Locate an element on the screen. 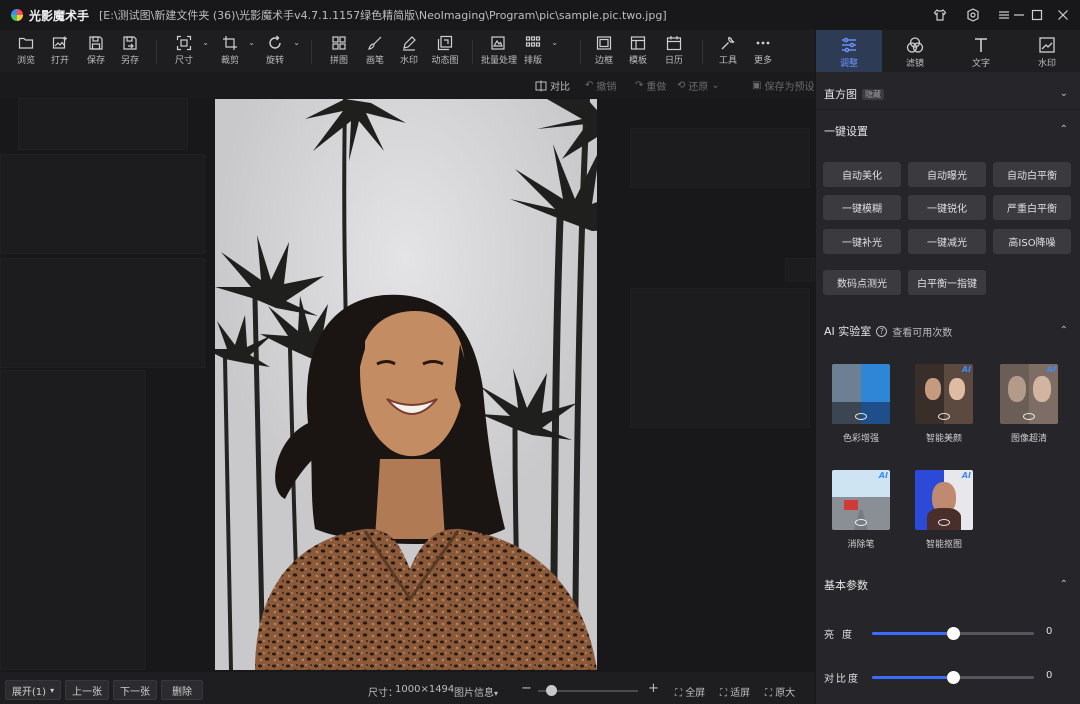 Image resolution: width=1080 pixels, height=704 pixels. one-click-blur-button: 一键模糊 is located at coordinates (862, 207).